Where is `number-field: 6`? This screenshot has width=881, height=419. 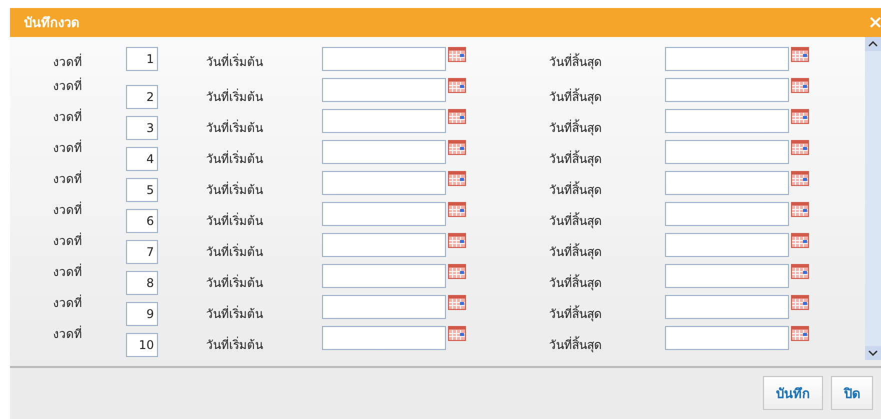
number-field: 6 is located at coordinates (142, 221).